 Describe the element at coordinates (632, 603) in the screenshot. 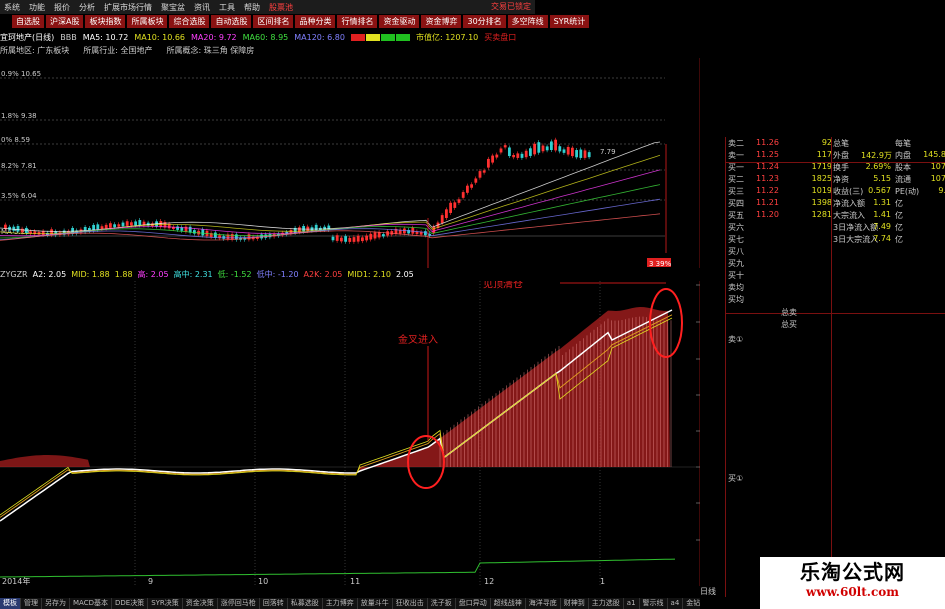

I see `formula-tab: a1` at that location.